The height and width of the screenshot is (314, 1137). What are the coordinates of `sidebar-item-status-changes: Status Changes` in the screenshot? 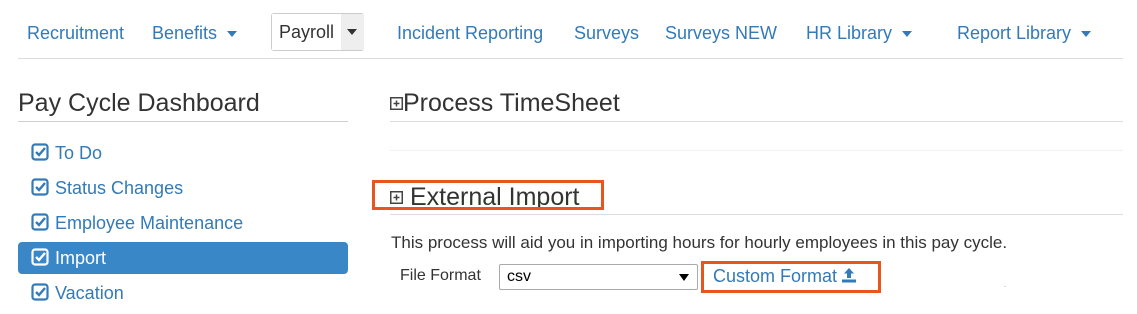 It's located at (183, 188).